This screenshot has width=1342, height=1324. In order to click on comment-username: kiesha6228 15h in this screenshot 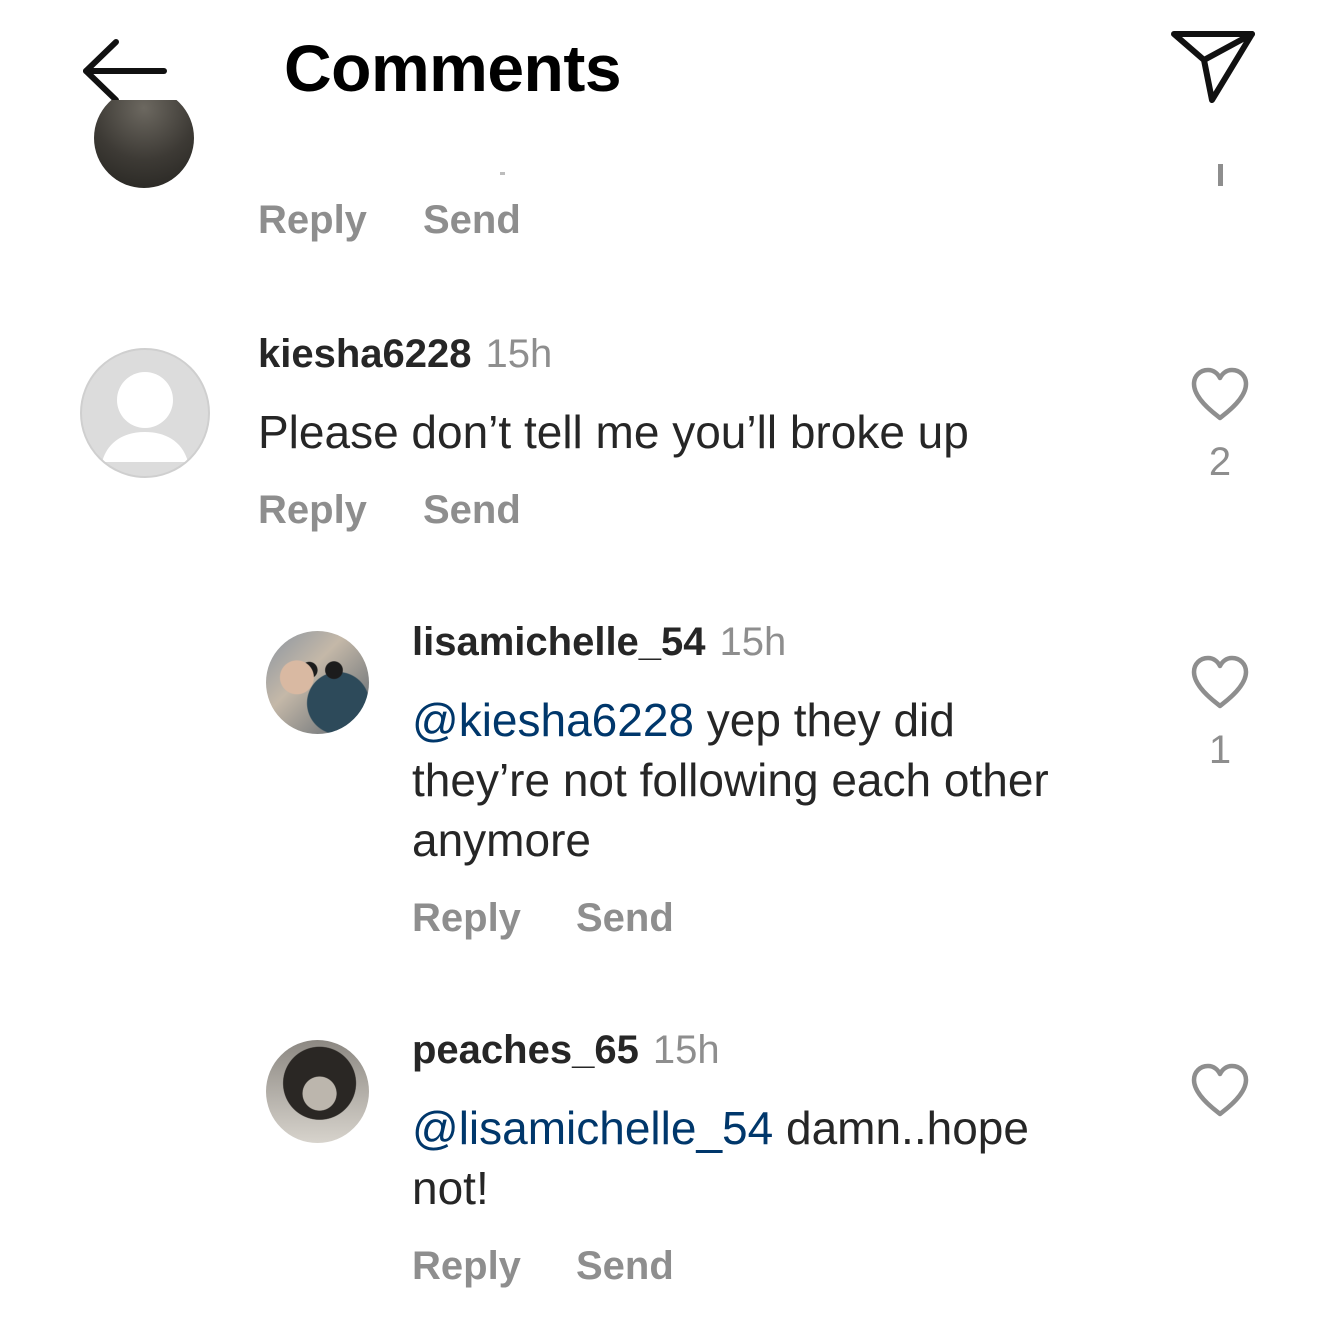, I will do `click(405, 354)`.